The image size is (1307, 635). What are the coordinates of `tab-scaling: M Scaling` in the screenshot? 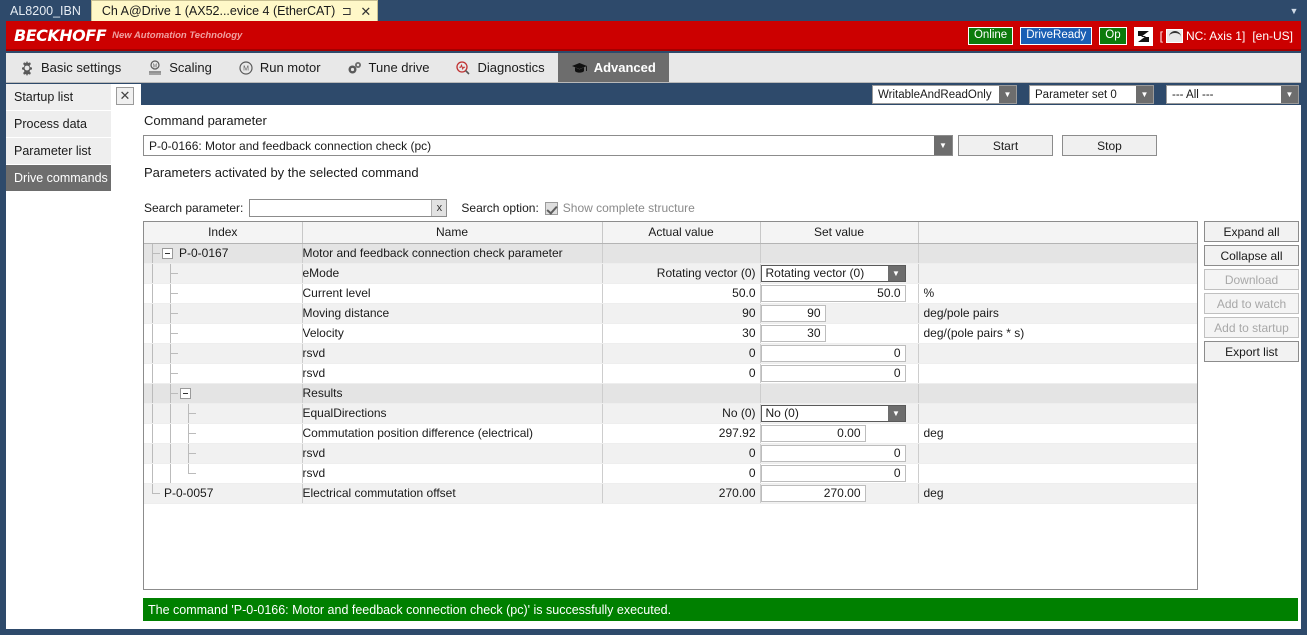 It's located at (179, 67).